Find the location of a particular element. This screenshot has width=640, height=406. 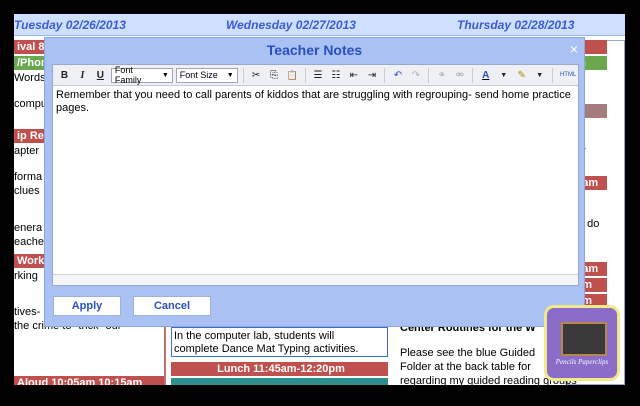

day-thursday: Thursday 02/28/2013 is located at coordinates (515, 25).